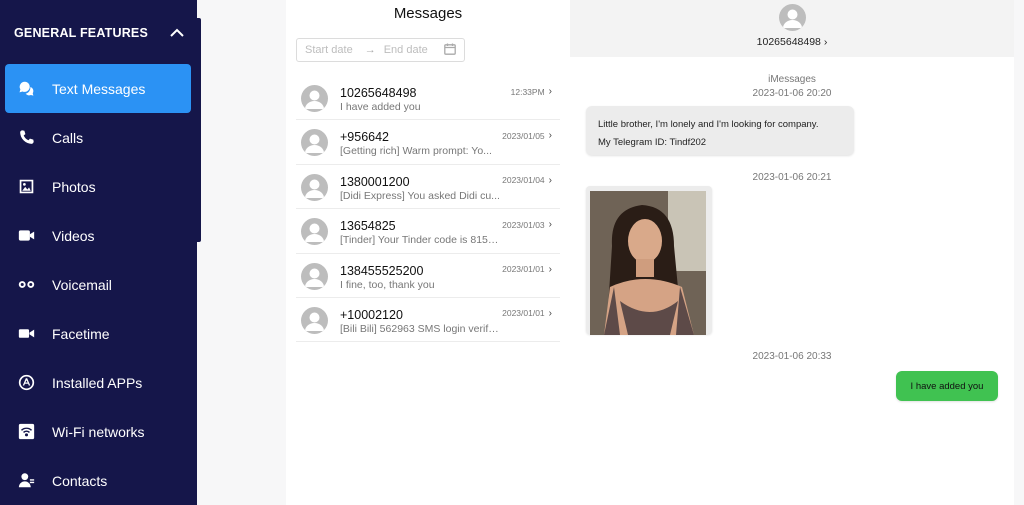 The image size is (1024, 505). I want to click on sidebar-item-label: Calls, so click(68, 137).